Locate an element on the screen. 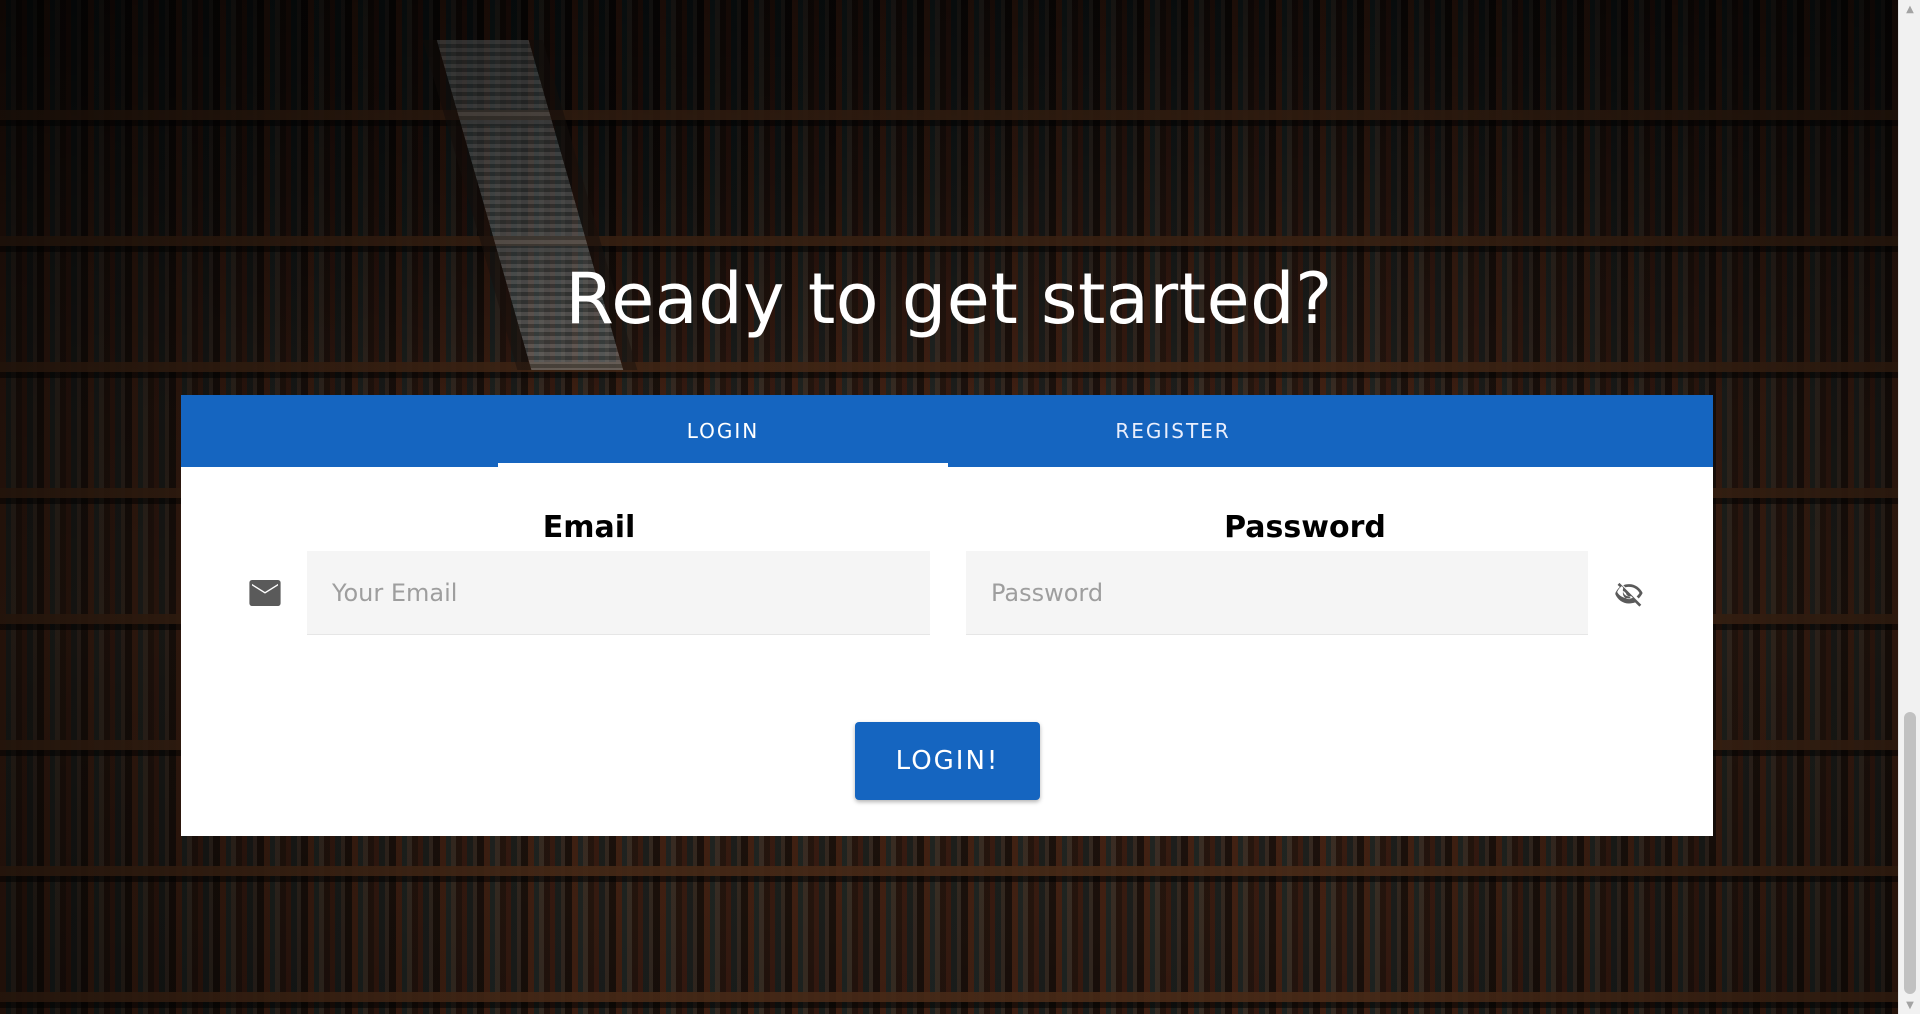  scrollbar-thumb is located at coordinates (1910, 853).